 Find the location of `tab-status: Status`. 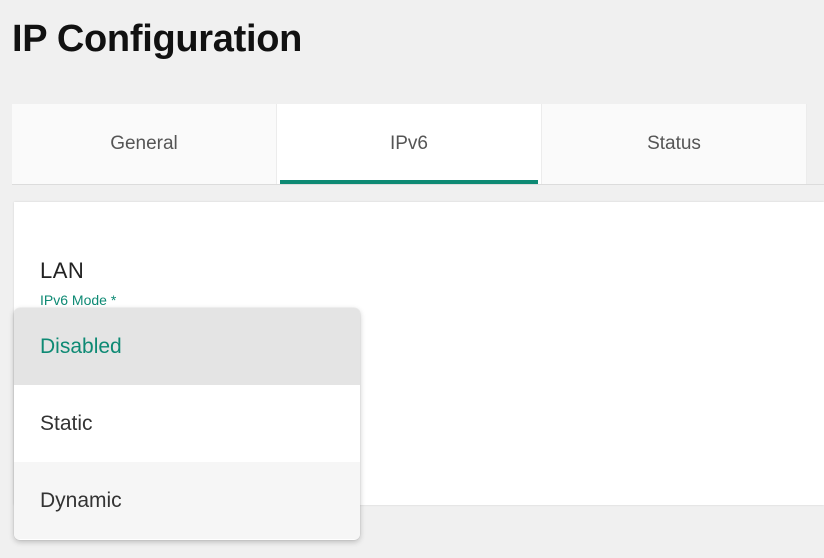

tab-status: Status is located at coordinates (674, 144).